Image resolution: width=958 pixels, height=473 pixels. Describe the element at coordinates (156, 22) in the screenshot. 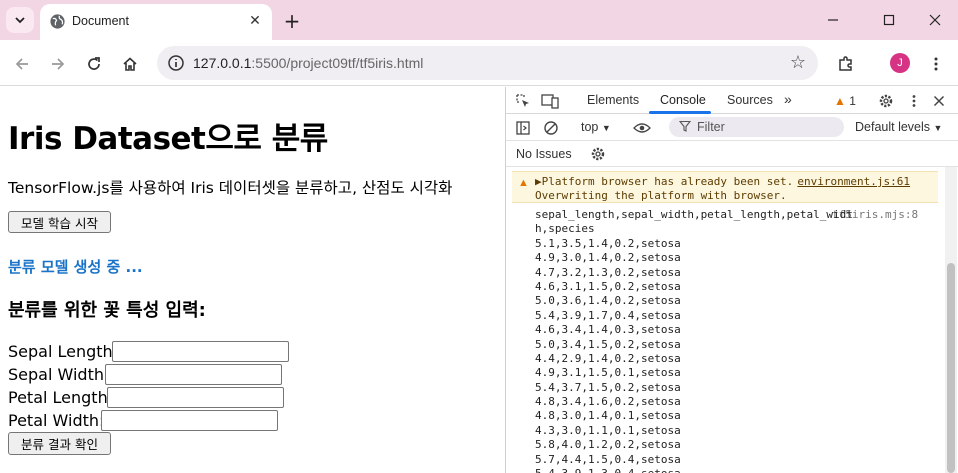

I see `tab-document: Document ✕` at that location.